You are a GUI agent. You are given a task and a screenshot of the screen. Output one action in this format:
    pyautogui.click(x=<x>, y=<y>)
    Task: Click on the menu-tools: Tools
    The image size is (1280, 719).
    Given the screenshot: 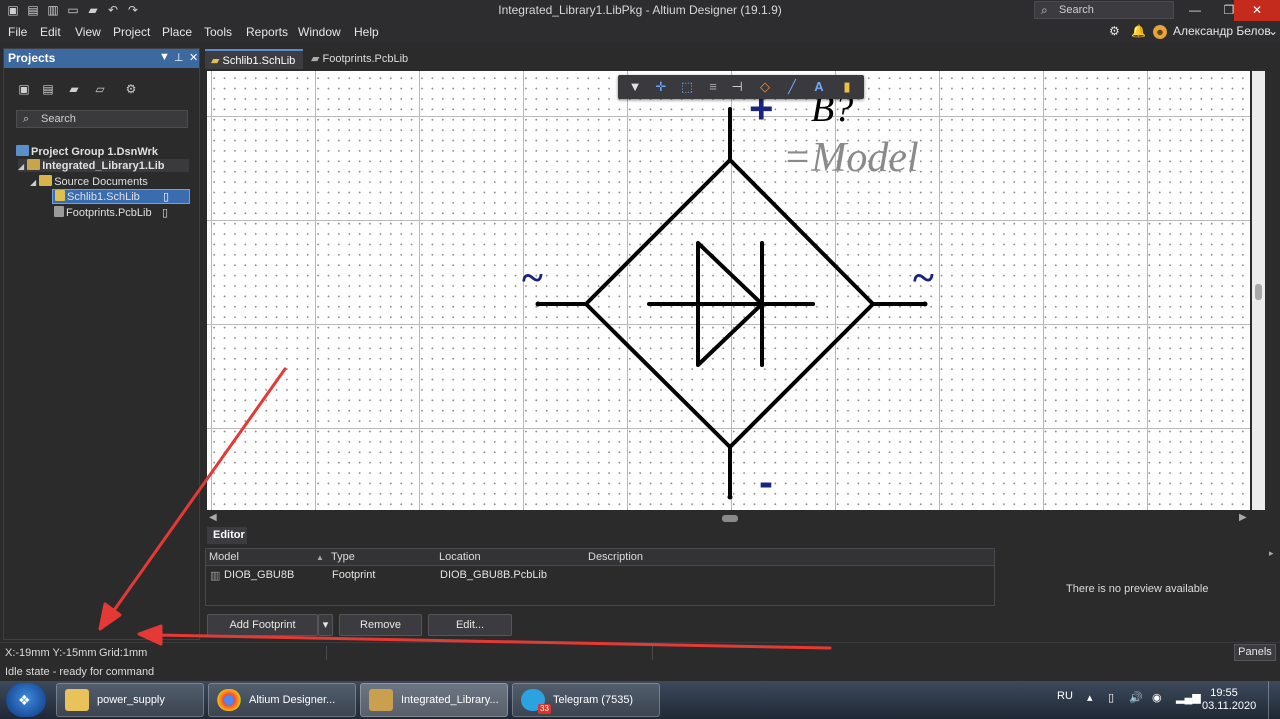 What is the action you would take?
    pyautogui.click(x=218, y=32)
    